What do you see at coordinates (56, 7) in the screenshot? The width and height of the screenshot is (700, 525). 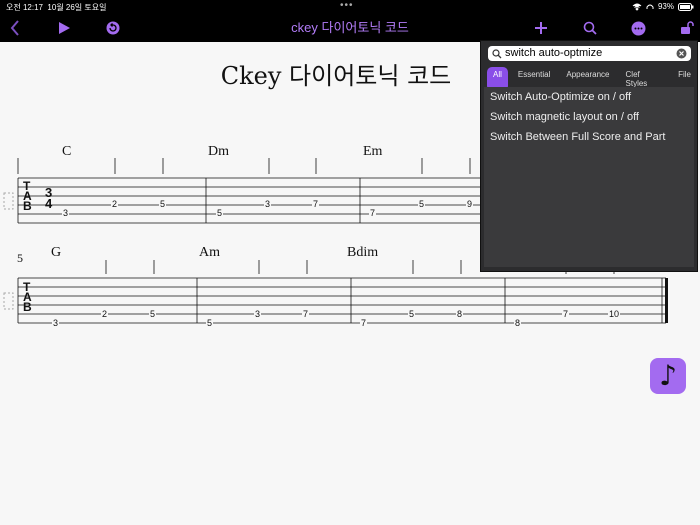 I see `status-time: 오전 12:17 10월 26일 토요일` at bounding box center [56, 7].